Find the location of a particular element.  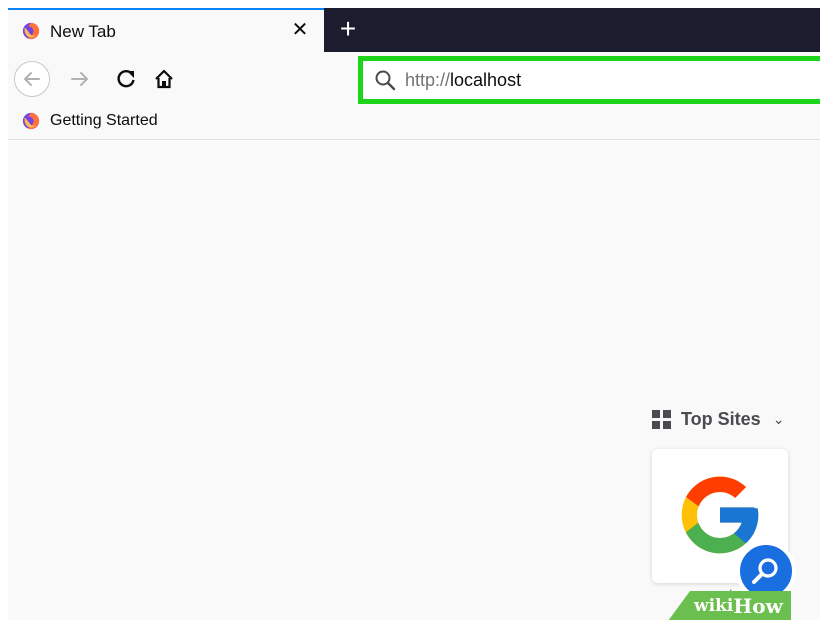

navigation-bar: http://localhost is located at coordinates (414, 79).